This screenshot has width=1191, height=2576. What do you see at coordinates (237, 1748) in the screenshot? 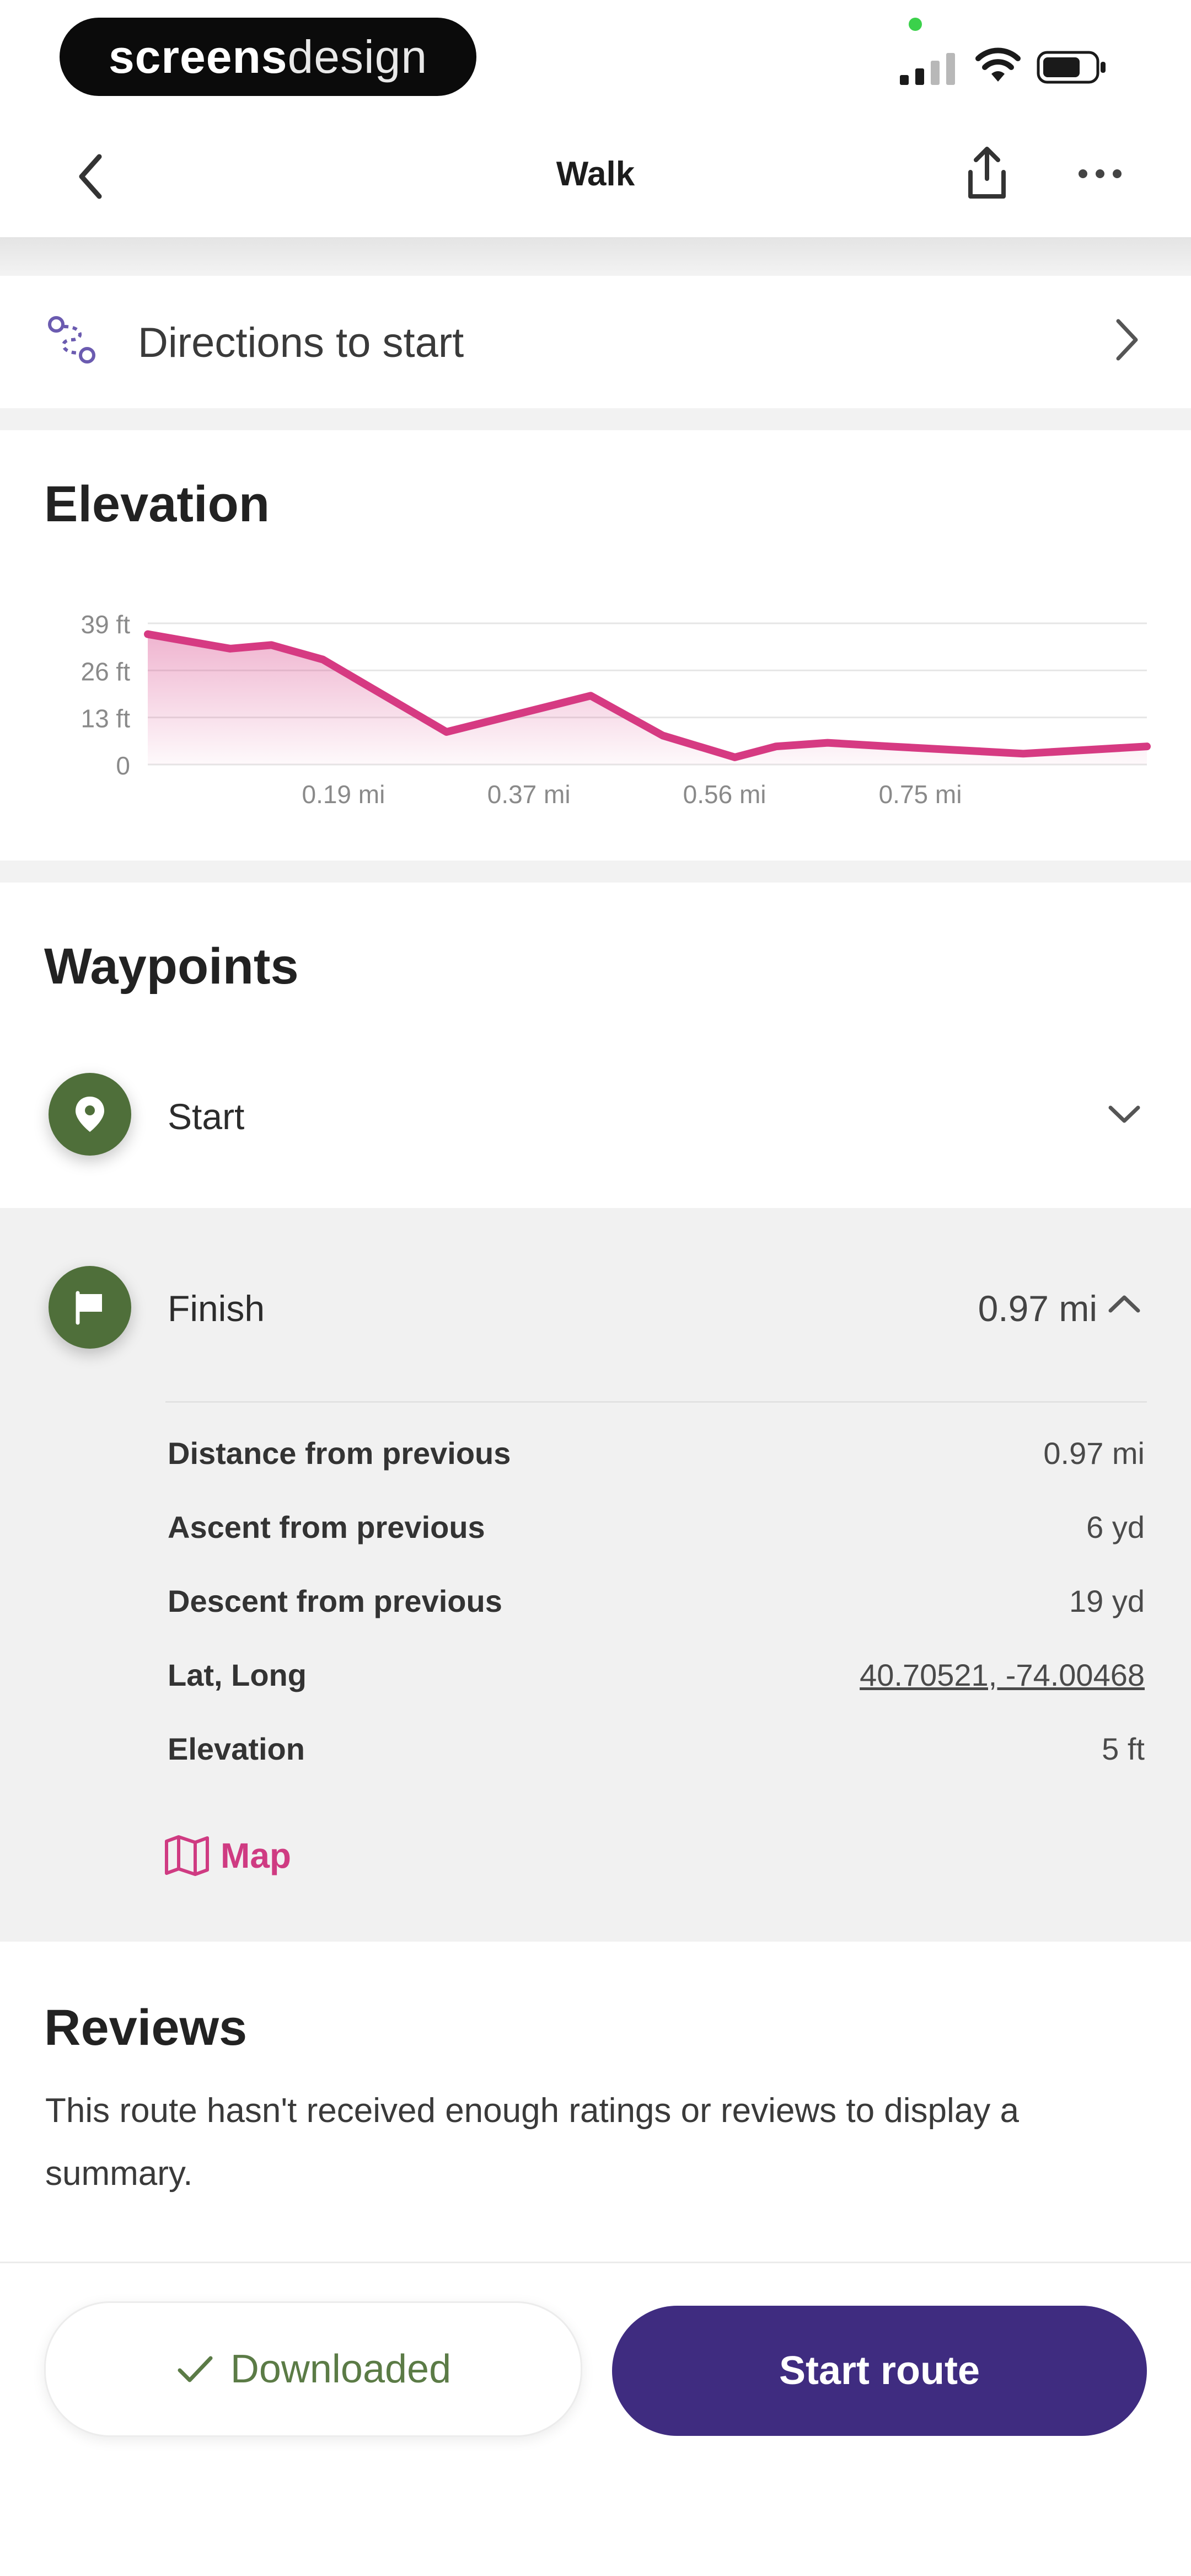
I see `detail-label: Elevation` at bounding box center [237, 1748].